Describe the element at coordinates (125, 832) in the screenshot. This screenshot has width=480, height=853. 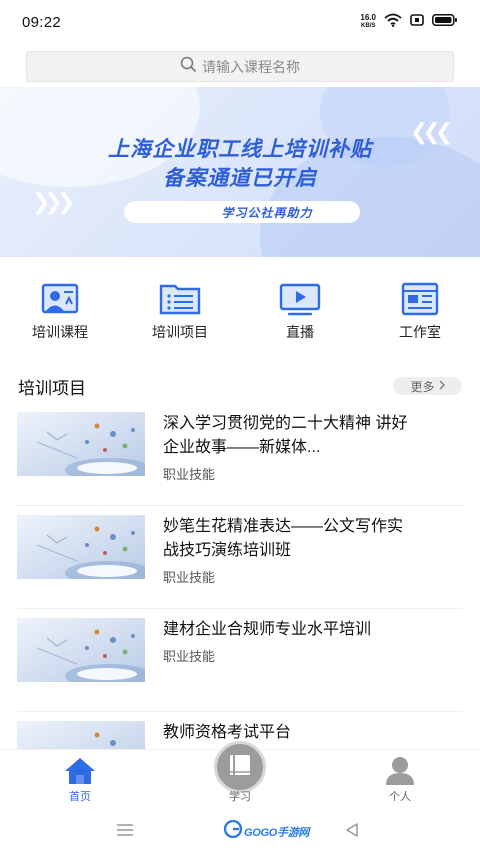
I see `menu-icon` at that location.